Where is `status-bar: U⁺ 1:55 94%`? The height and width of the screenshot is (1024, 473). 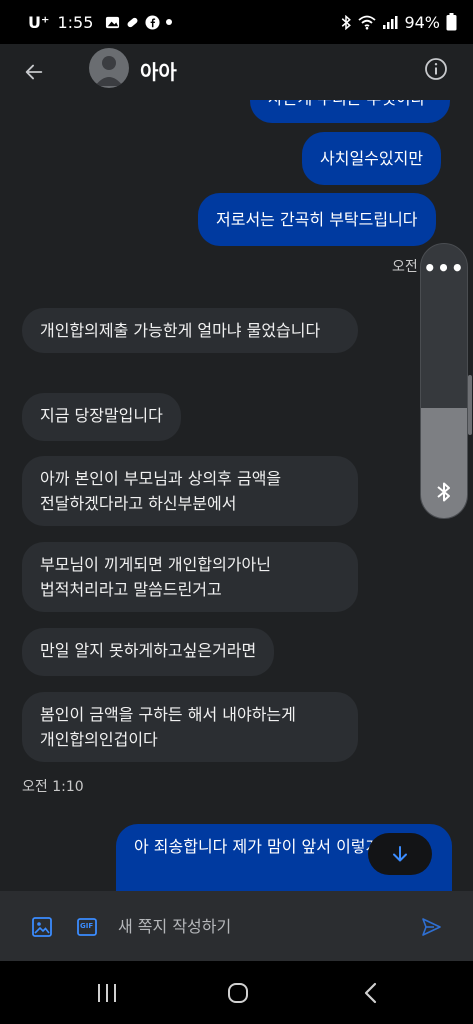 status-bar: U⁺ 1:55 94% is located at coordinates (236, 22).